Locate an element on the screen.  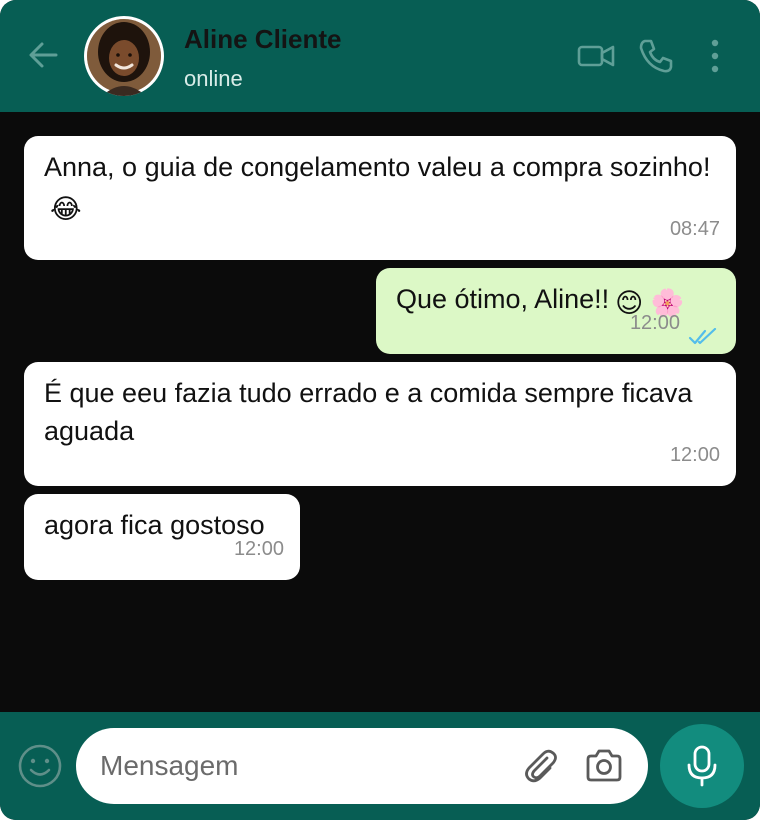
message-text: Que ótimo, Aline!! is located at coordinates (503, 299).